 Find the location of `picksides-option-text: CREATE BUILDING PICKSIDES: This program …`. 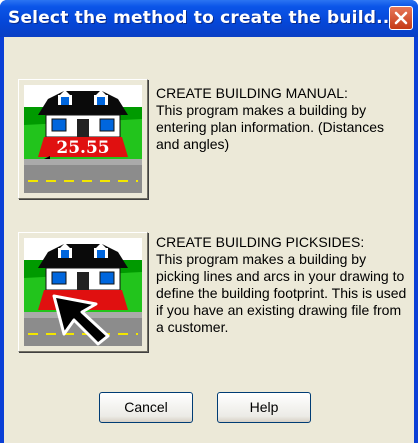

picksides-option-text: CREATE BUILDING PICKSIDES: This program … is located at coordinates (282, 285).